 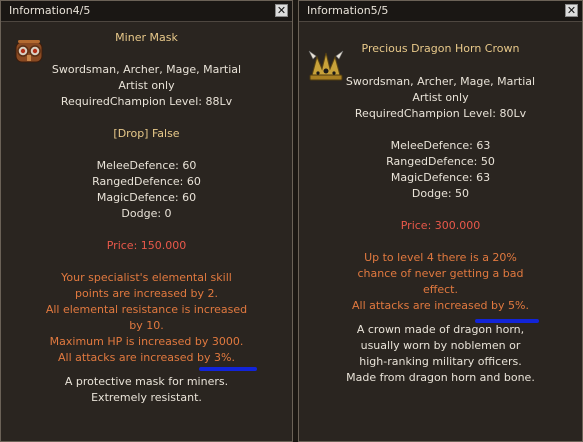 What do you see at coordinates (440, 113) in the screenshot?
I see `required-level: RequiredChampion Level: 80Lv` at bounding box center [440, 113].